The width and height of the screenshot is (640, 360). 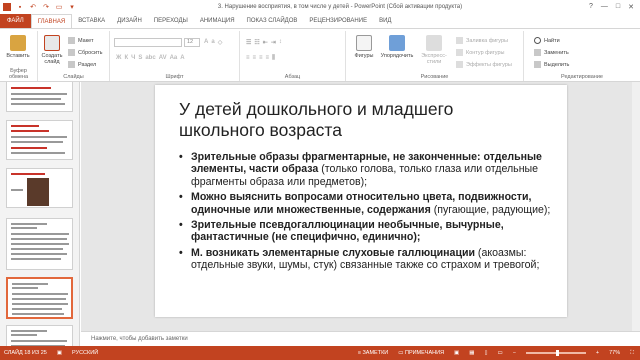 What do you see at coordinates (220, 42) in the screenshot?
I see `clear-format-icon: ◇` at bounding box center [220, 42].